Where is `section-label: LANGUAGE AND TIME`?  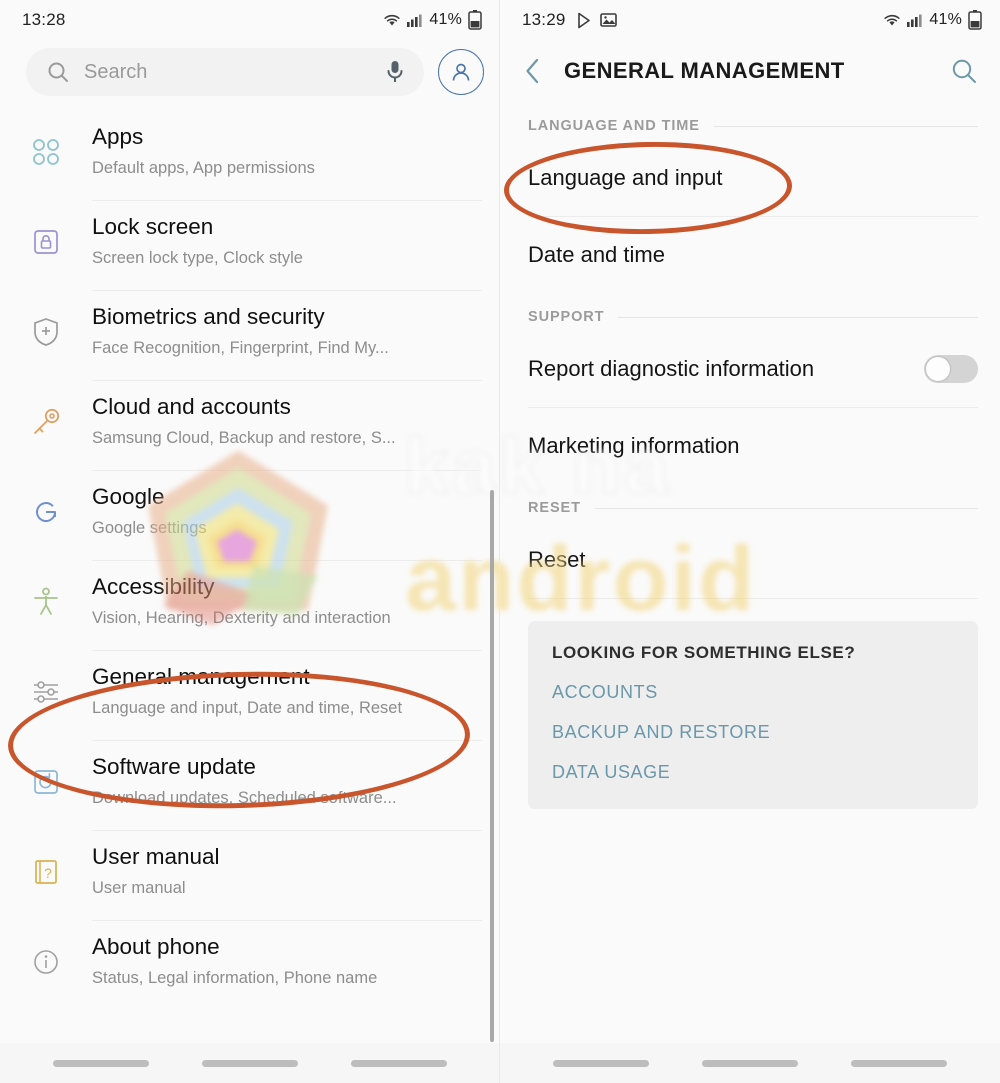 section-label: LANGUAGE AND TIME is located at coordinates (614, 126).